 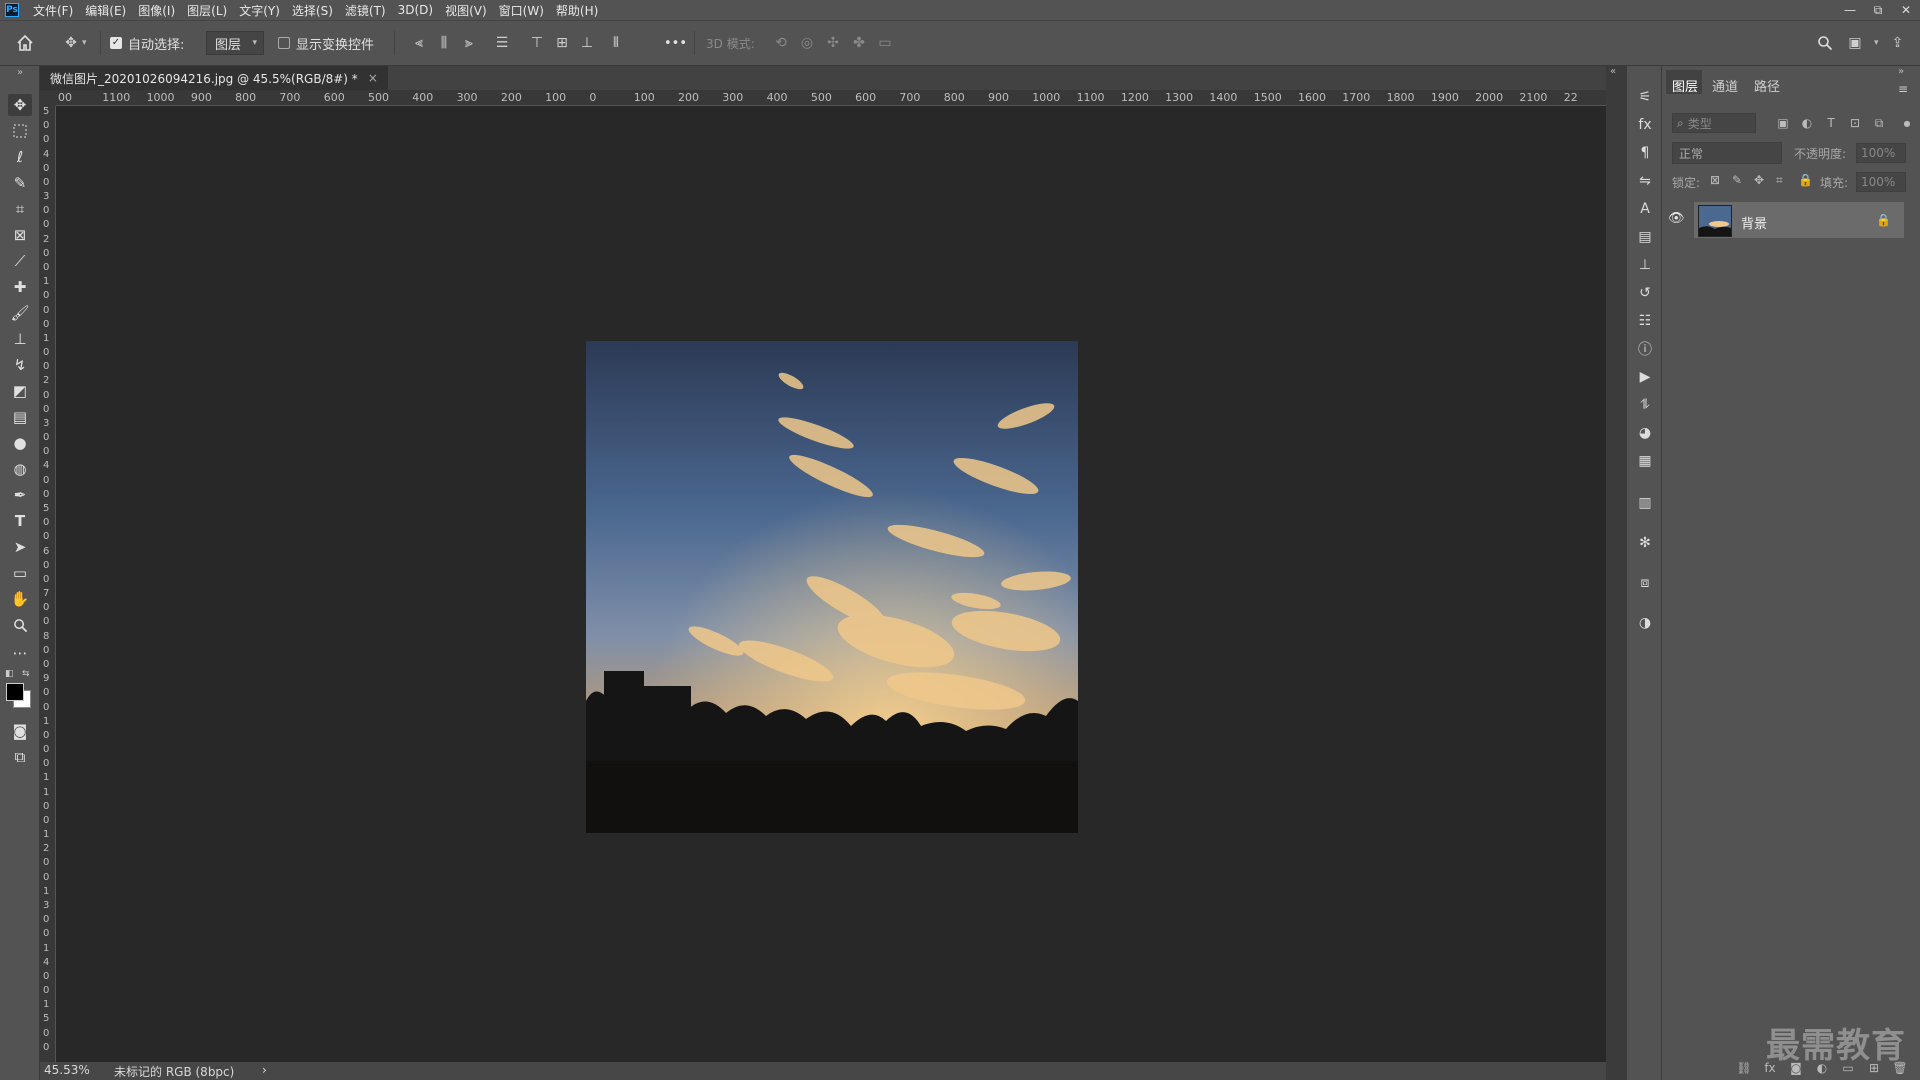 I want to click on lock-position-icon: ✥, so click(x=1759, y=180).